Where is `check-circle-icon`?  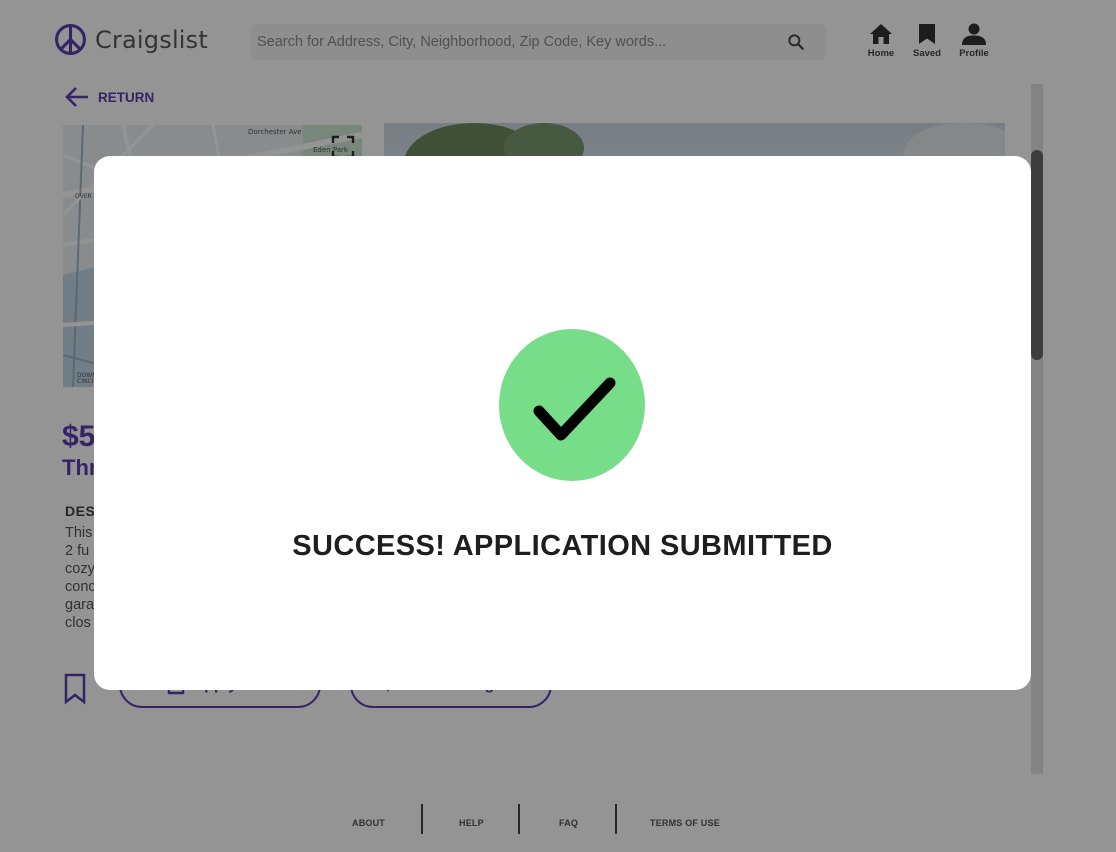 check-circle-icon is located at coordinates (572, 405).